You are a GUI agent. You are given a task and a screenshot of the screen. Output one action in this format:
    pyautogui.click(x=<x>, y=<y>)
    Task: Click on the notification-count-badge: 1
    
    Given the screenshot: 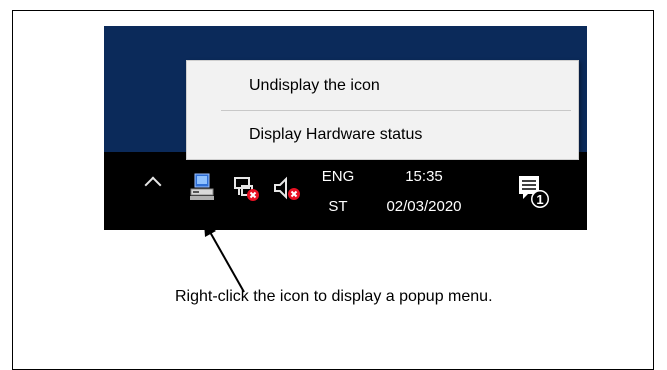 What is the action you would take?
    pyautogui.click(x=539, y=199)
    